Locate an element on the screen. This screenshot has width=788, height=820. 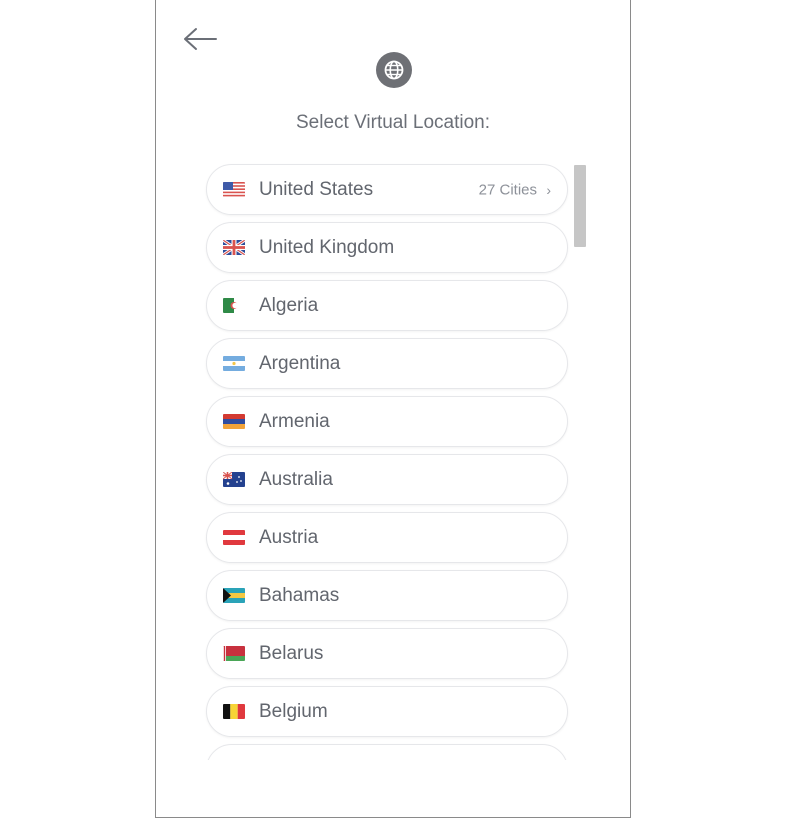
location-item-united-states: United States 27 Cities › is located at coordinates (387, 189).